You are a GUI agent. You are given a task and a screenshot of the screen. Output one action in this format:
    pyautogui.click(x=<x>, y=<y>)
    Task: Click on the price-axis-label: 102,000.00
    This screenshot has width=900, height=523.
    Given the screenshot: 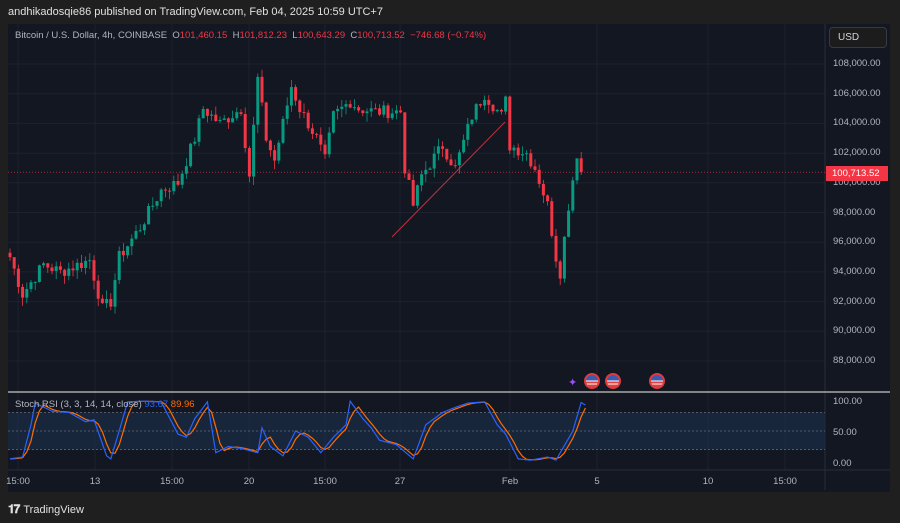 What is the action you would take?
    pyautogui.click(x=857, y=153)
    